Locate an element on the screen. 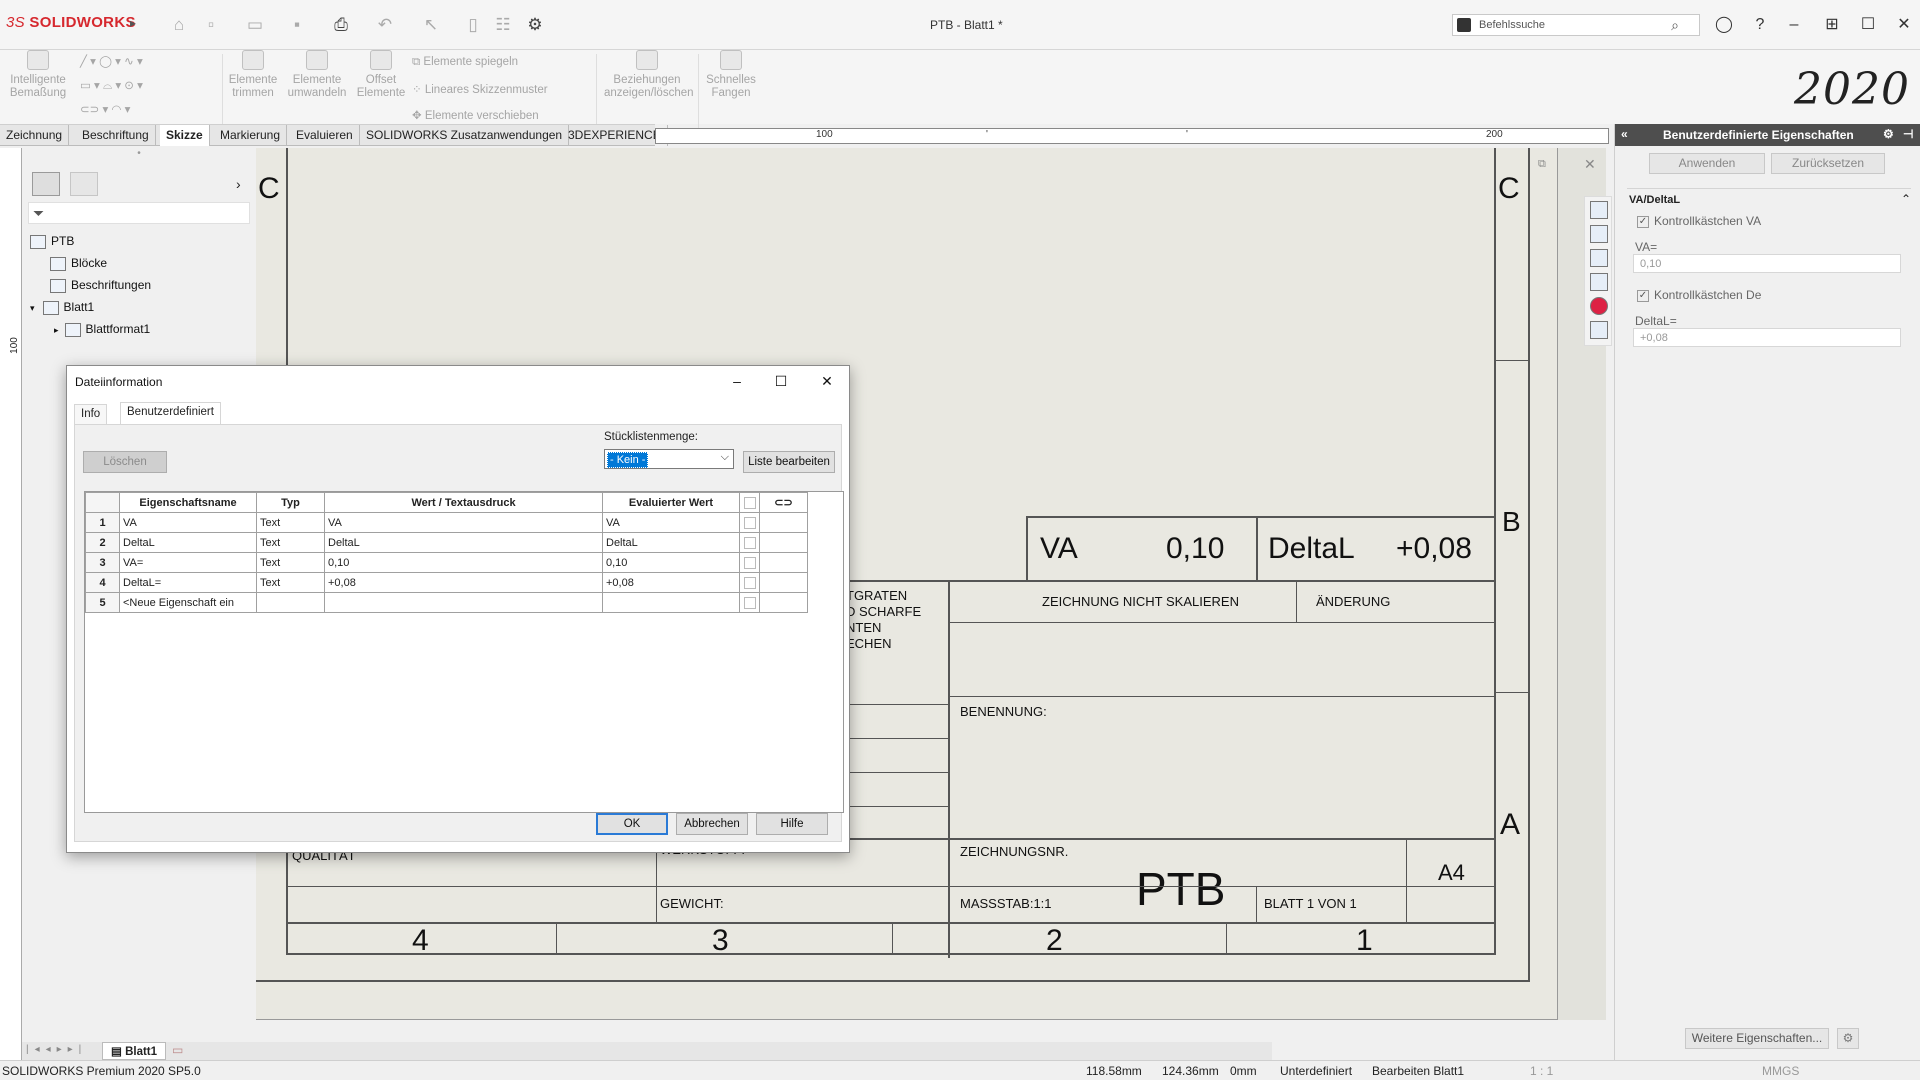  select-all-checkbox is located at coordinates (749, 502).